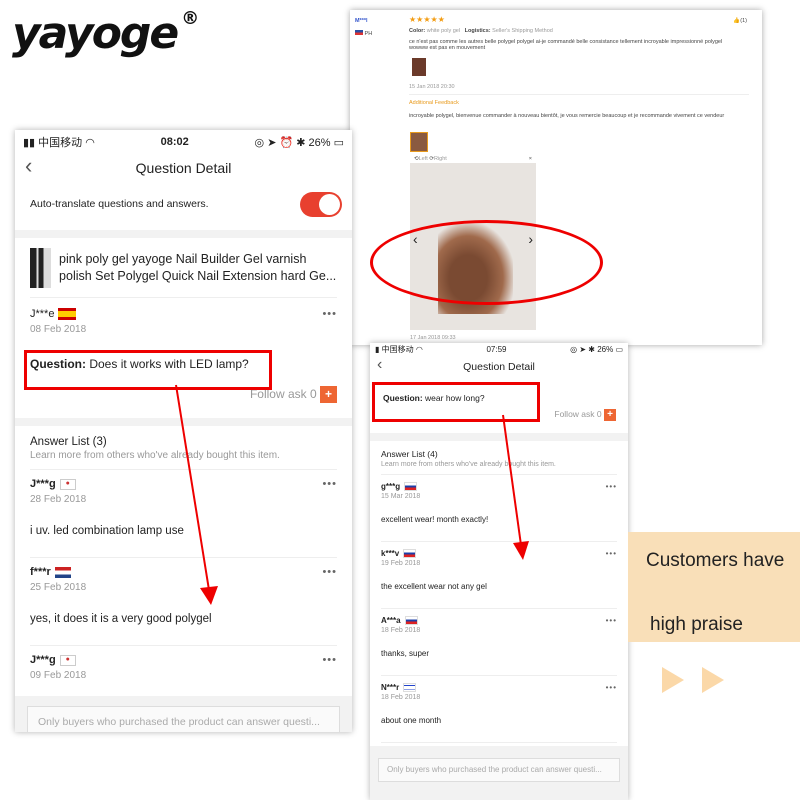 The width and height of the screenshot is (800, 800). Describe the element at coordinates (715, 560) in the screenshot. I see `promo-line-1: Customers have` at that location.